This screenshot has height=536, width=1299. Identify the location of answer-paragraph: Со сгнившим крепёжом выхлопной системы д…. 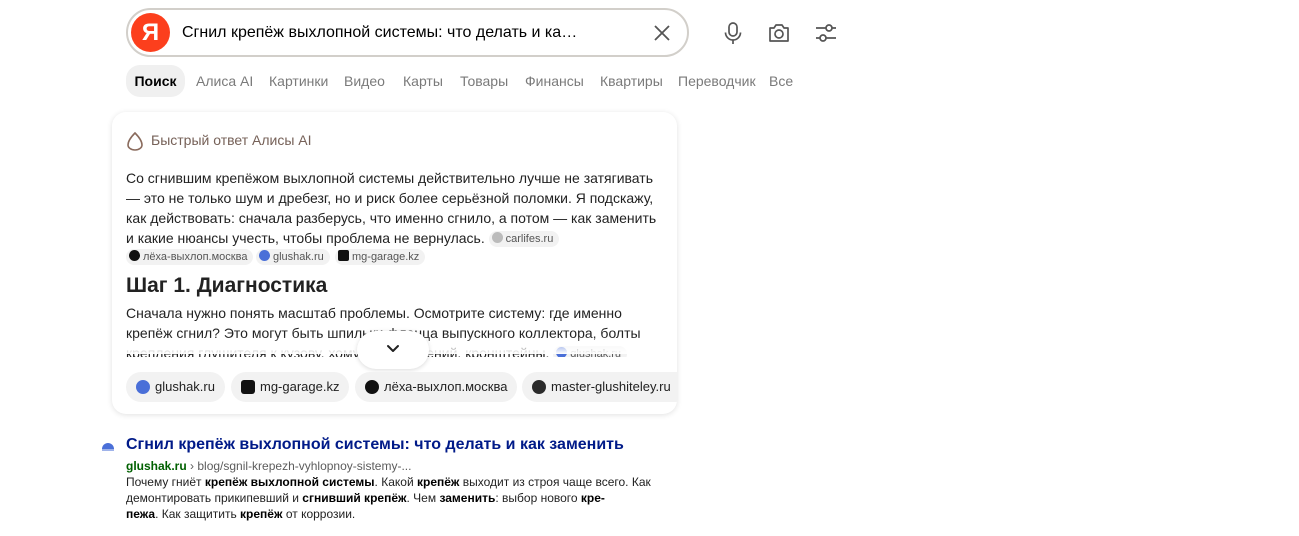
(391, 208).